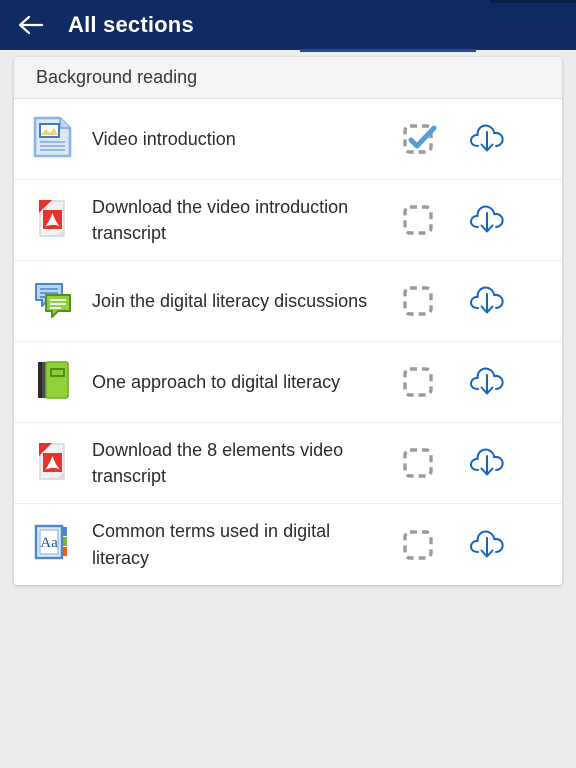 The width and height of the screenshot is (576, 768). I want to click on arrow-left-icon, so click(31, 25).